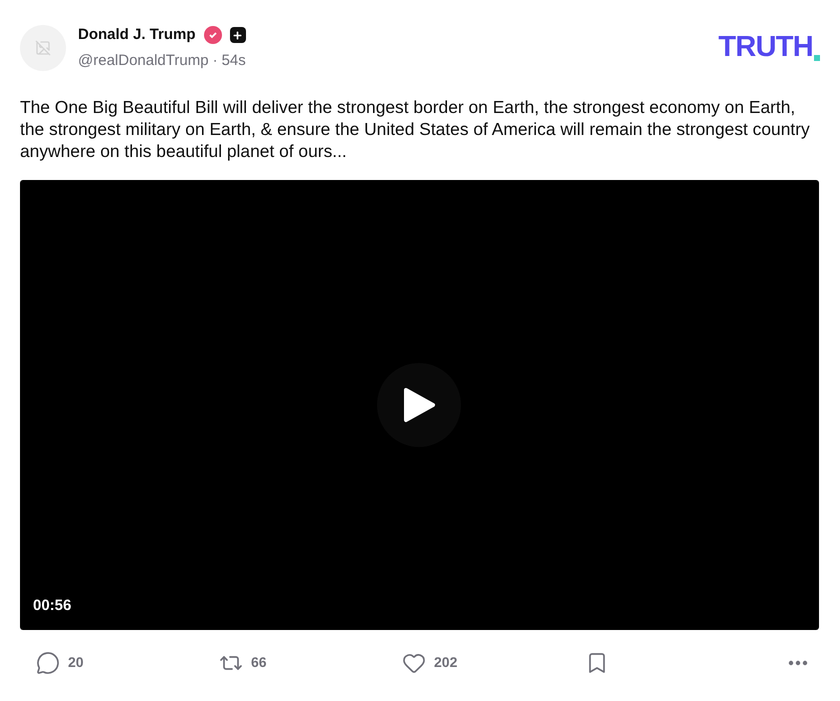 The image size is (840, 701). What do you see at coordinates (765, 47) in the screenshot?
I see `logo-text: TRUTH` at bounding box center [765, 47].